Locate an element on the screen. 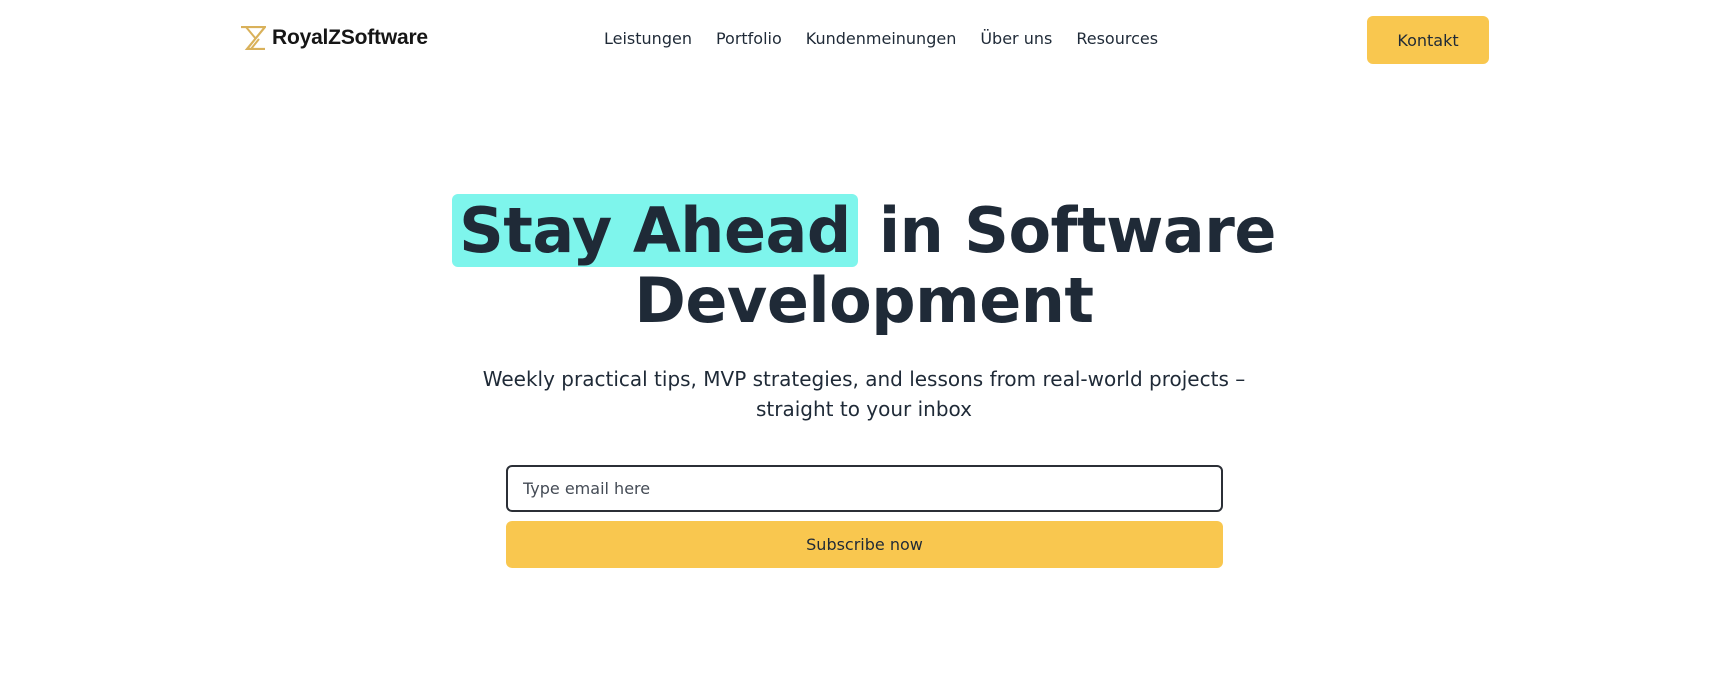  brand-name: RoyalZSoftware is located at coordinates (350, 37).